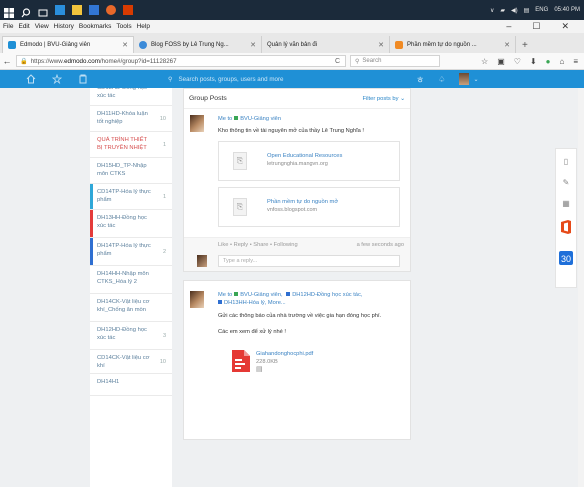 Image resolution: width=584 pixels, height=487 pixels. What do you see at coordinates (492, 10) in the screenshot?
I see `chevron-up-icon: ∨` at bounding box center [492, 10].